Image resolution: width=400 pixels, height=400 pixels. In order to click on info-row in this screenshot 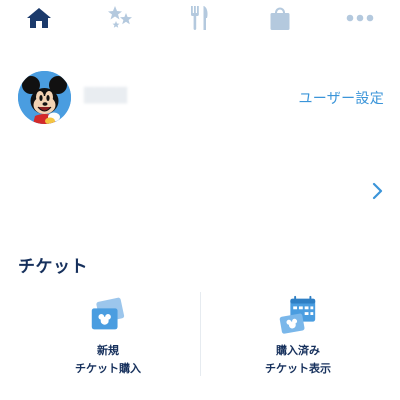, I will do `click(200, 191)`.